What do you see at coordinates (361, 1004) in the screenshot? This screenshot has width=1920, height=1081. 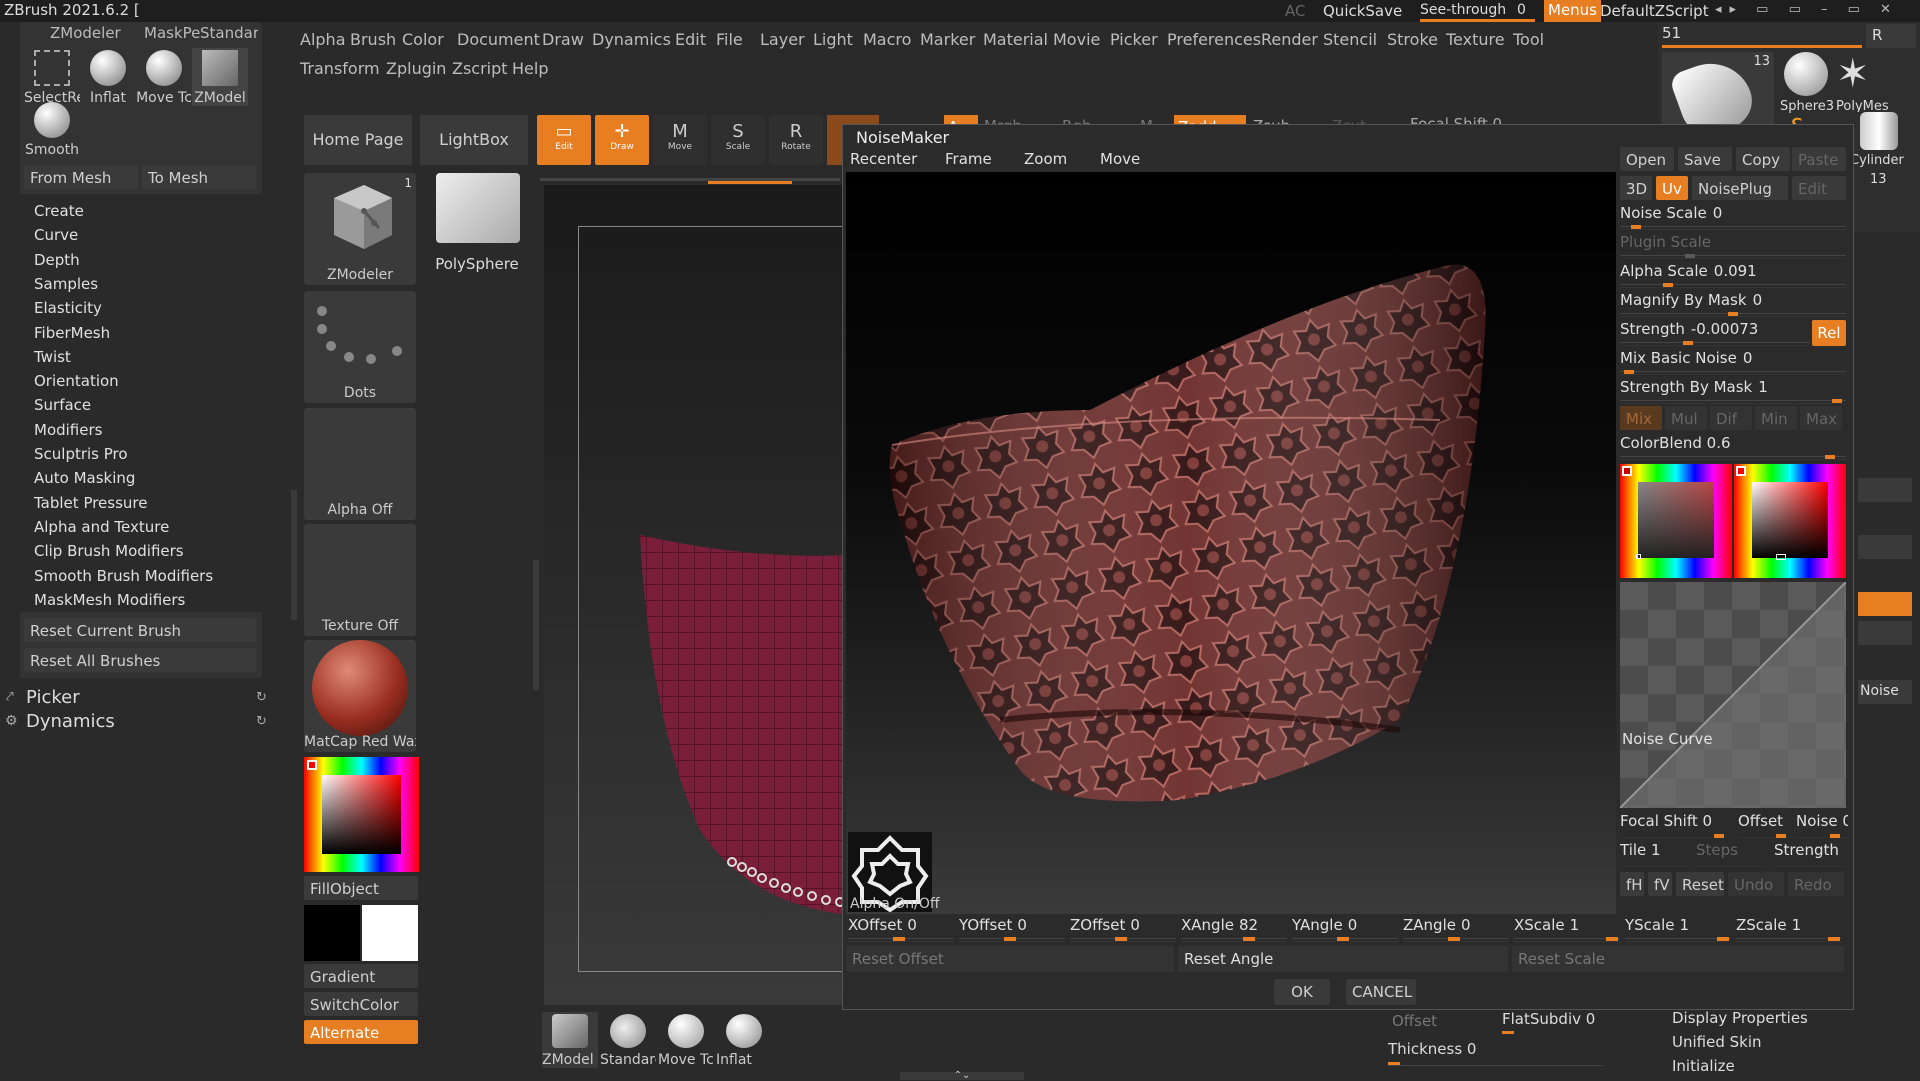 I see `switchcolor-button: SwitchColor` at bounding box center [361, 1004].